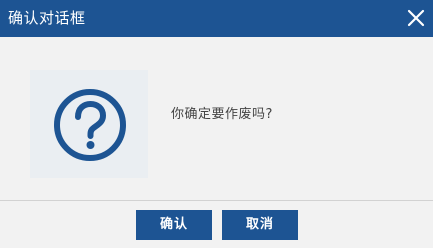 The height and width of the screenshot is (248, 433). I want to click on close-button, so click(416, 18).